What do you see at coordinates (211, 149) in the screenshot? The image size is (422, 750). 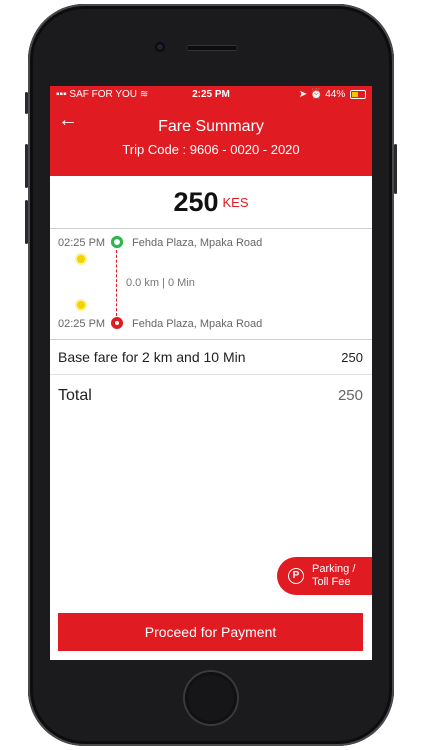 I see `trip-code: Trip Code : 9606 - 0020 - 2020` at bounding box center [211, 149].